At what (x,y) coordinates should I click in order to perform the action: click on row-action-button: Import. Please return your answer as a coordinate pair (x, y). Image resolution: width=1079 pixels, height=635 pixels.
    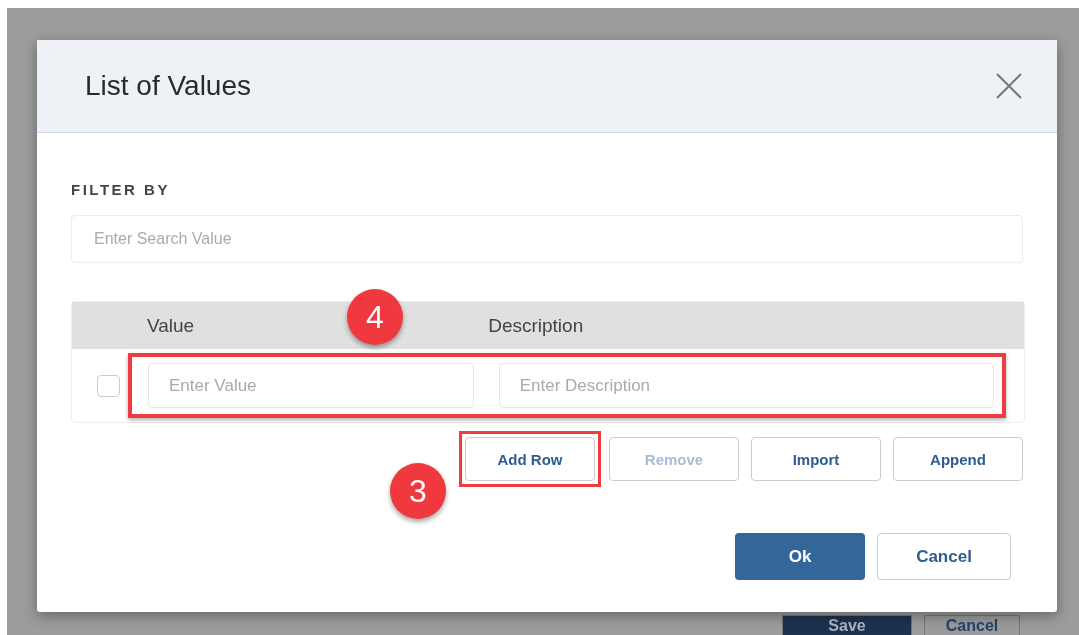
    Looking at the image, I should click on (816, 459).